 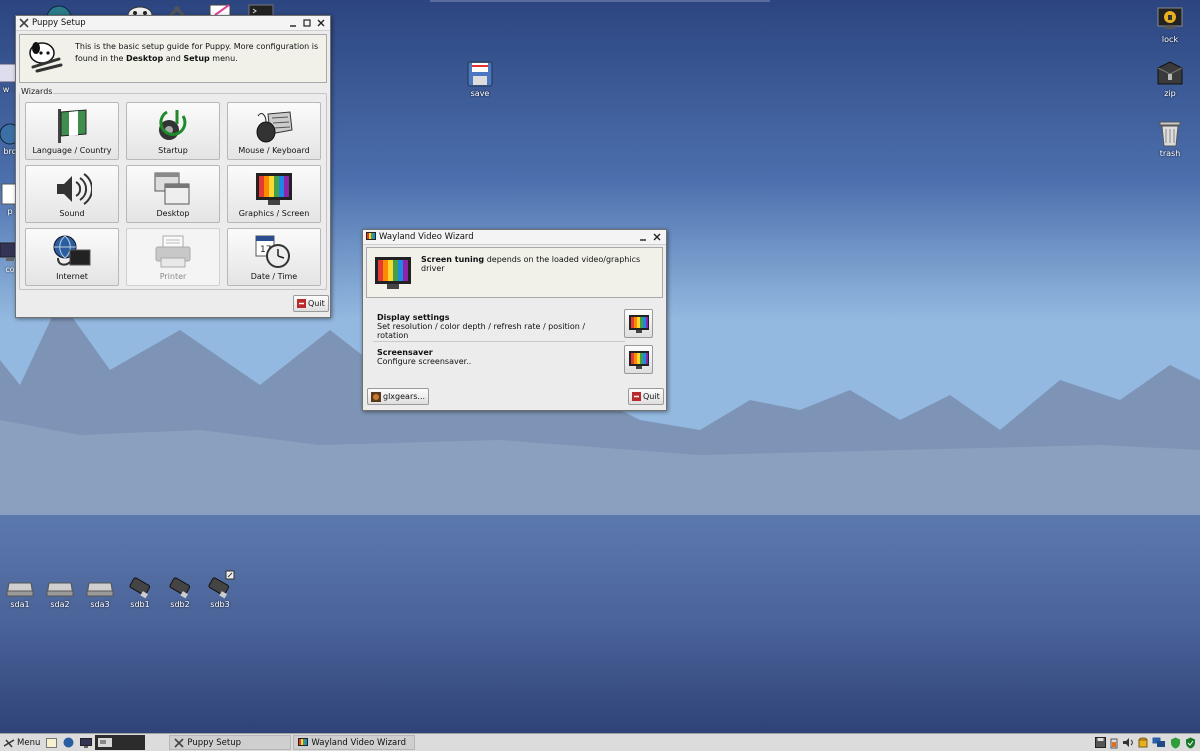 I want to click on save-tray-icon, so click(x=1100, y=742).